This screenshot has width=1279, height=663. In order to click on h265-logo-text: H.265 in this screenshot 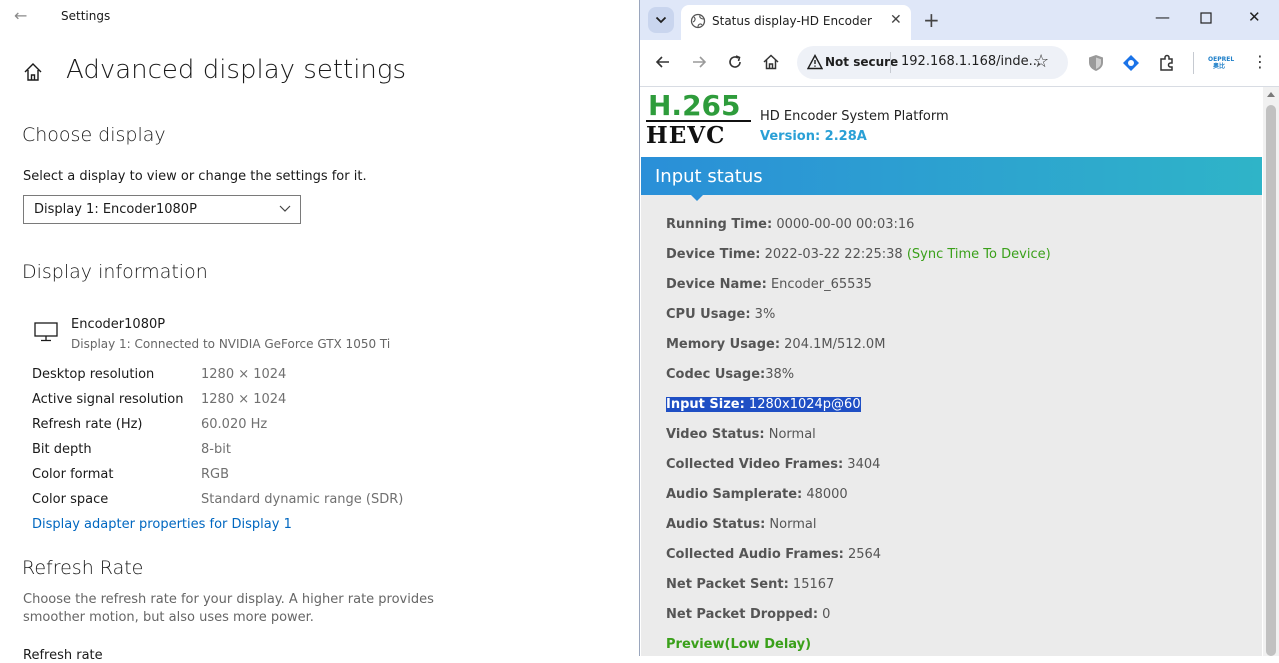, I will do `click(694, 105)`.